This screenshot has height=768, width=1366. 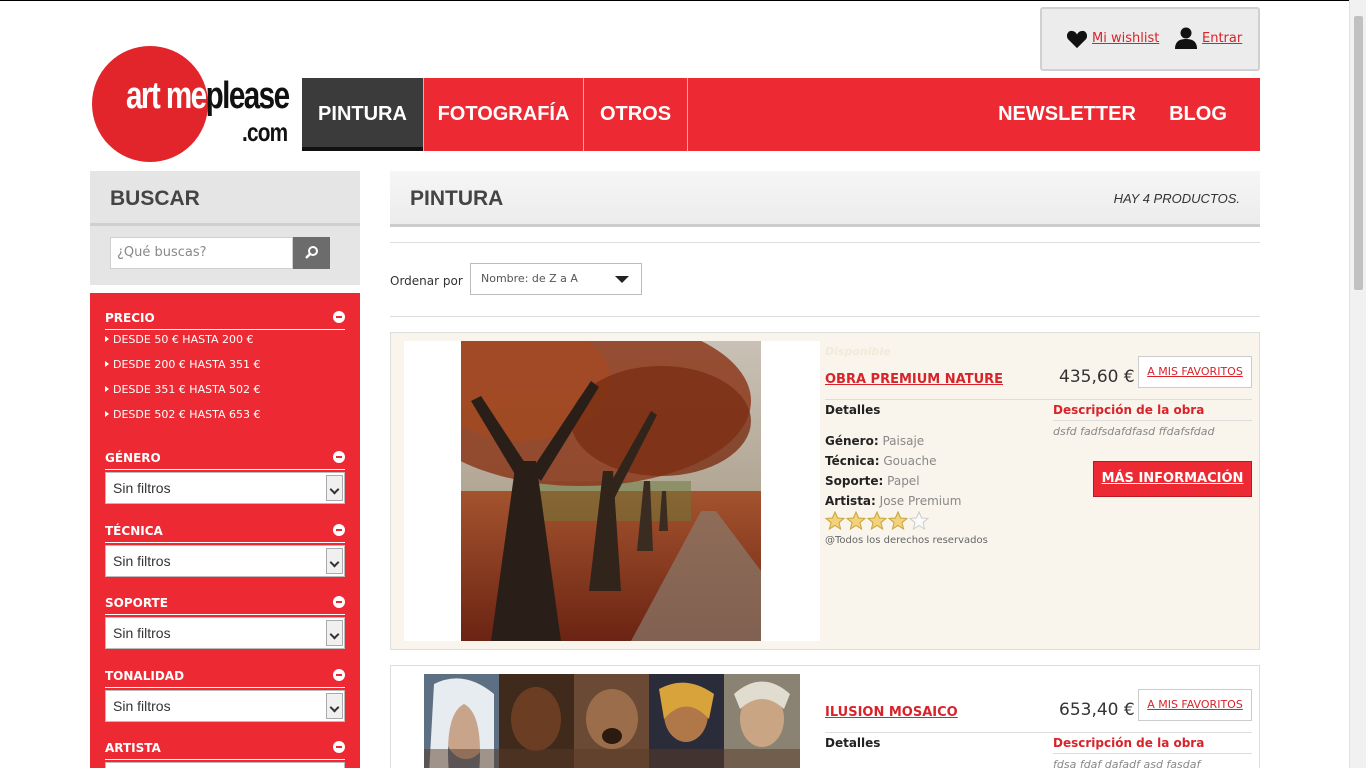 What do you see at coordinates (1077, 39) in the screenshot?
I see `heart-icon` at bounding box center [1077, 39].